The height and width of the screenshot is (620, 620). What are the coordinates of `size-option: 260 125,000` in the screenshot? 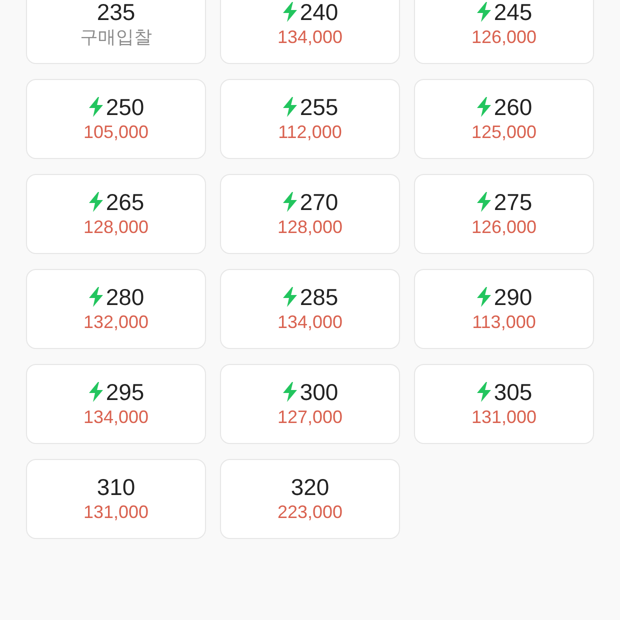 It's located at (504, 119).